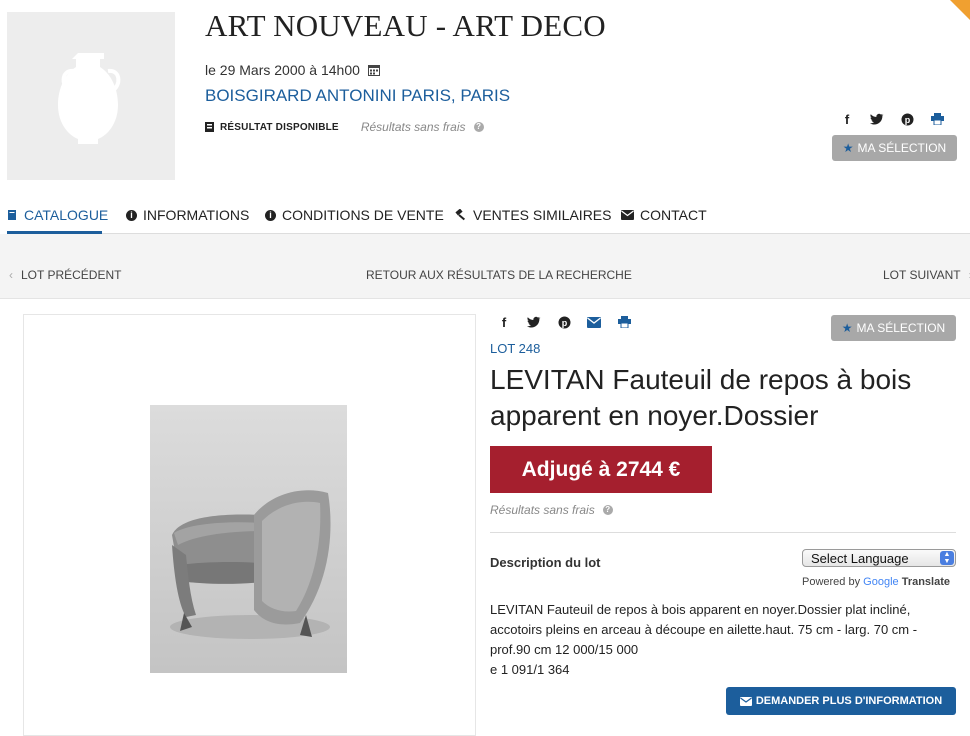 This screenshot has height=736, width=970. What do you see at coordinates (71, 275) in the screenshot?
I see `previous-lot-label: LOT PRÉCÉDENT` at bounding box center [71, 275].